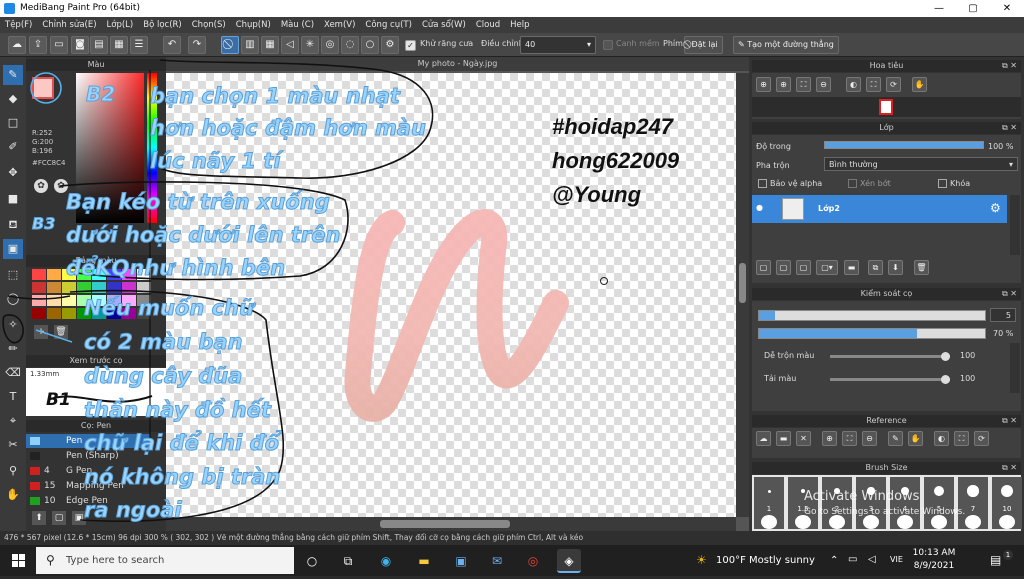 This screenshot has width=1024, height=579. What do you see at coordinates (961, 438) in the screenshot?
I see `ref-fullscreen-icon: ⛶` at bounding box center [961, 438].